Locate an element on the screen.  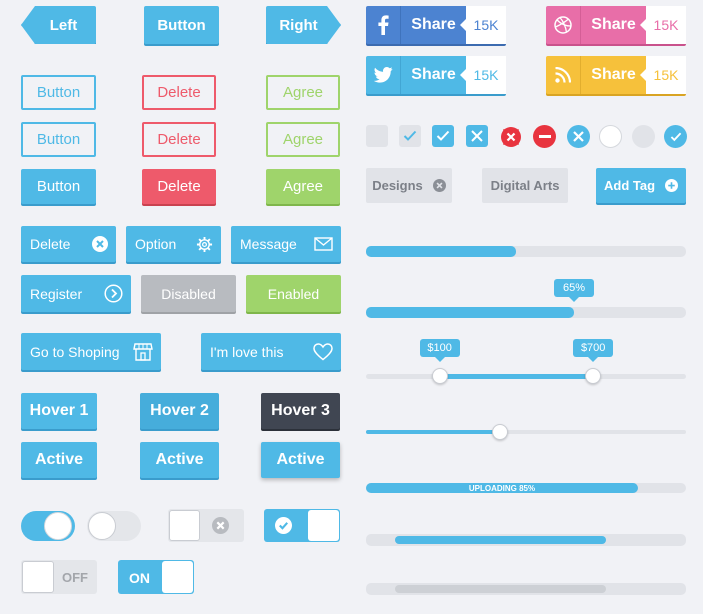
center-button-label: Button is located at coordinates (181, 25).